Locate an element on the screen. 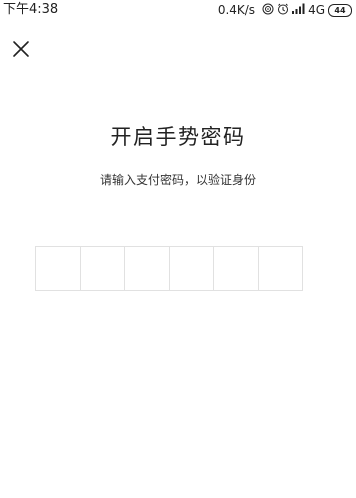 This screenshot has height=498, width=356. net-type: 4G is located at coordinates (316, 10).